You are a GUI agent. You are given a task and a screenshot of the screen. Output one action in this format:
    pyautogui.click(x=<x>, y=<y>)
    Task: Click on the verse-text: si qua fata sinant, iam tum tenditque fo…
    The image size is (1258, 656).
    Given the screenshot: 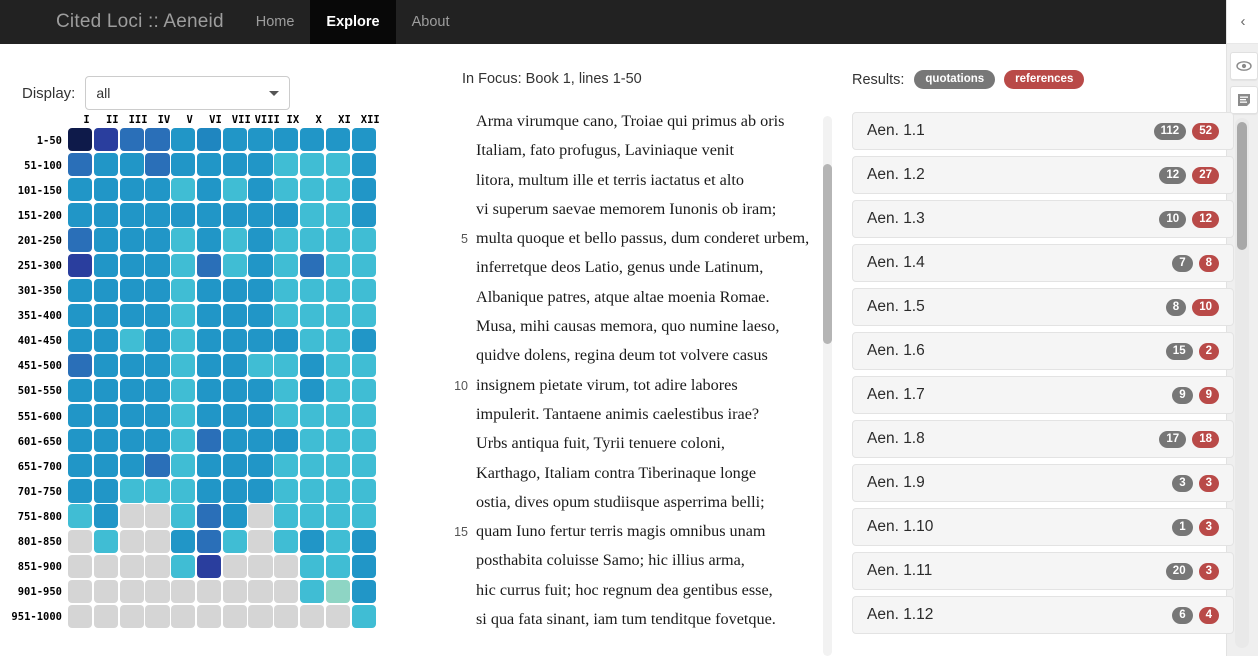 What is the action you would take?
    pyautogui.click(x=626, y=619)
    